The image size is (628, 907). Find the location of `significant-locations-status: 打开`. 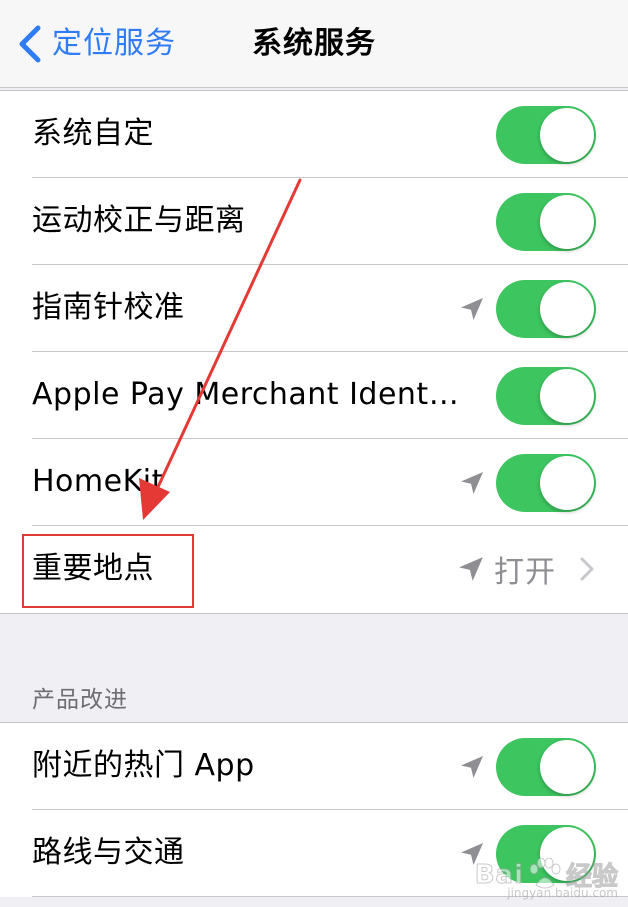

significant-locations-status: 打开 is located at coordinates (525, 572).